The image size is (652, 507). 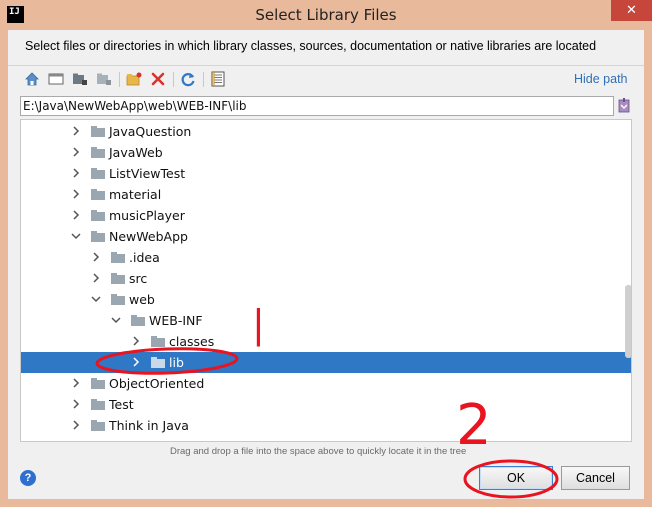 What do you see at coordinates (144, 257) in the screenshot?
I see `tree-row-label: .idea` at bounding box center [144, 257].